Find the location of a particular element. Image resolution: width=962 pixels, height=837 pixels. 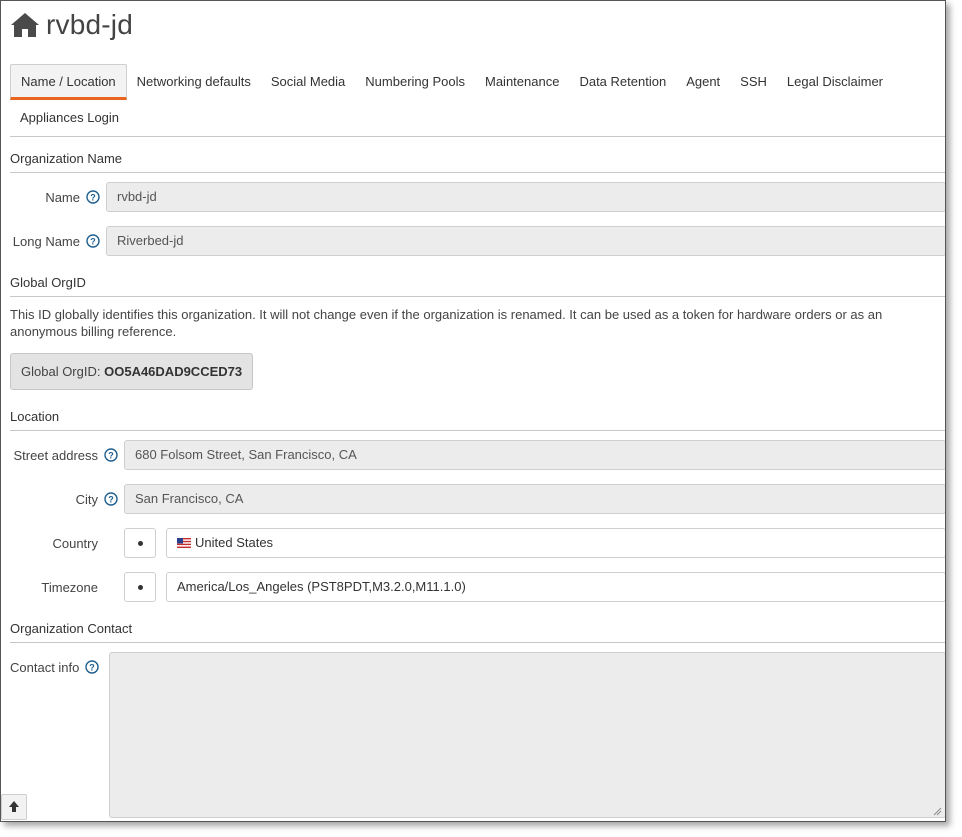

section-organization-name: Organization Name is located at coordinates (477, 162).